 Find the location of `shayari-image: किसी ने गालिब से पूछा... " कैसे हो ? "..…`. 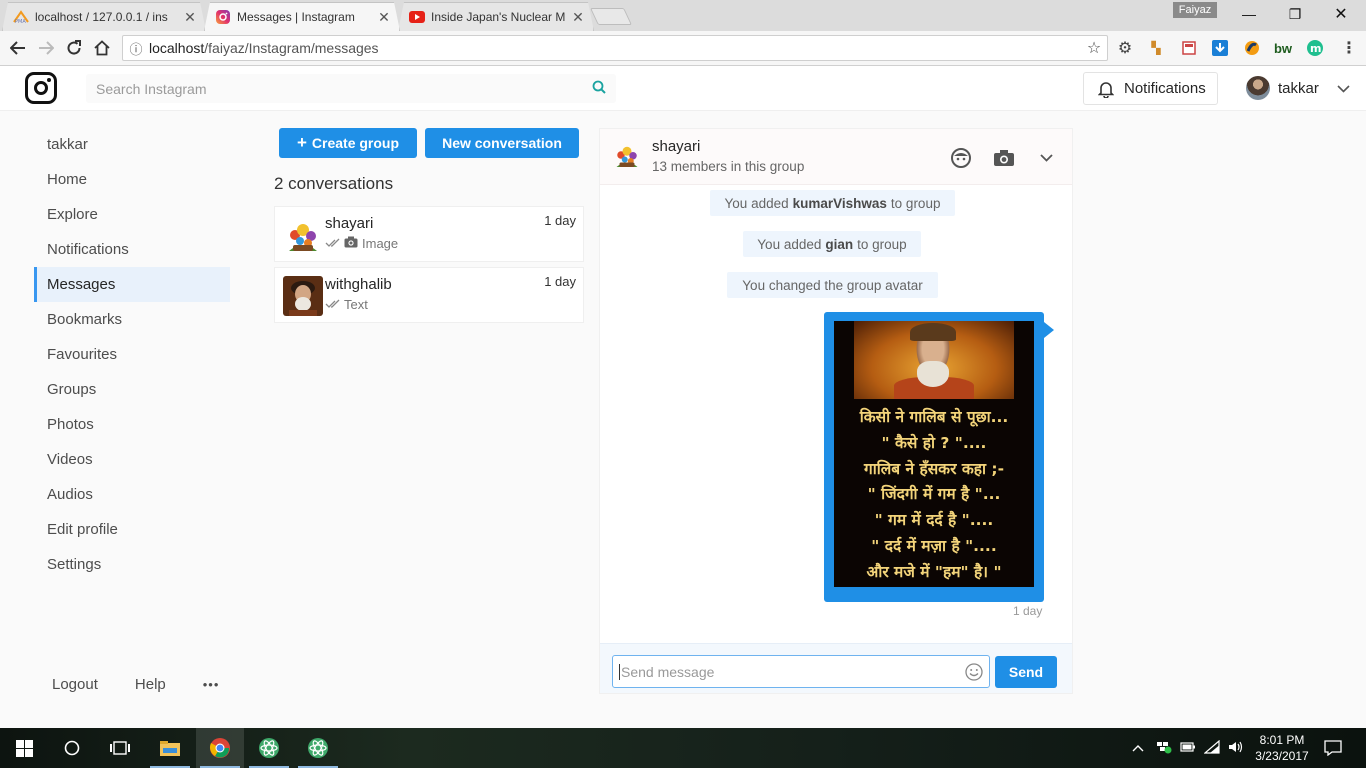

shayari-image: किसी ने गालिब से पूछा... " कैसे हो ? "..… is located at coordinates (934, 454).